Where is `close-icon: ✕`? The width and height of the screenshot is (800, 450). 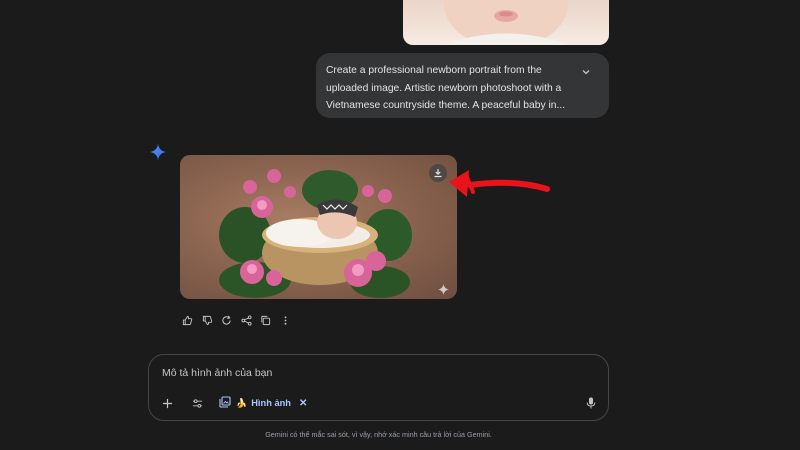 close-icon: ✕ is located at coordinates (303, 403).